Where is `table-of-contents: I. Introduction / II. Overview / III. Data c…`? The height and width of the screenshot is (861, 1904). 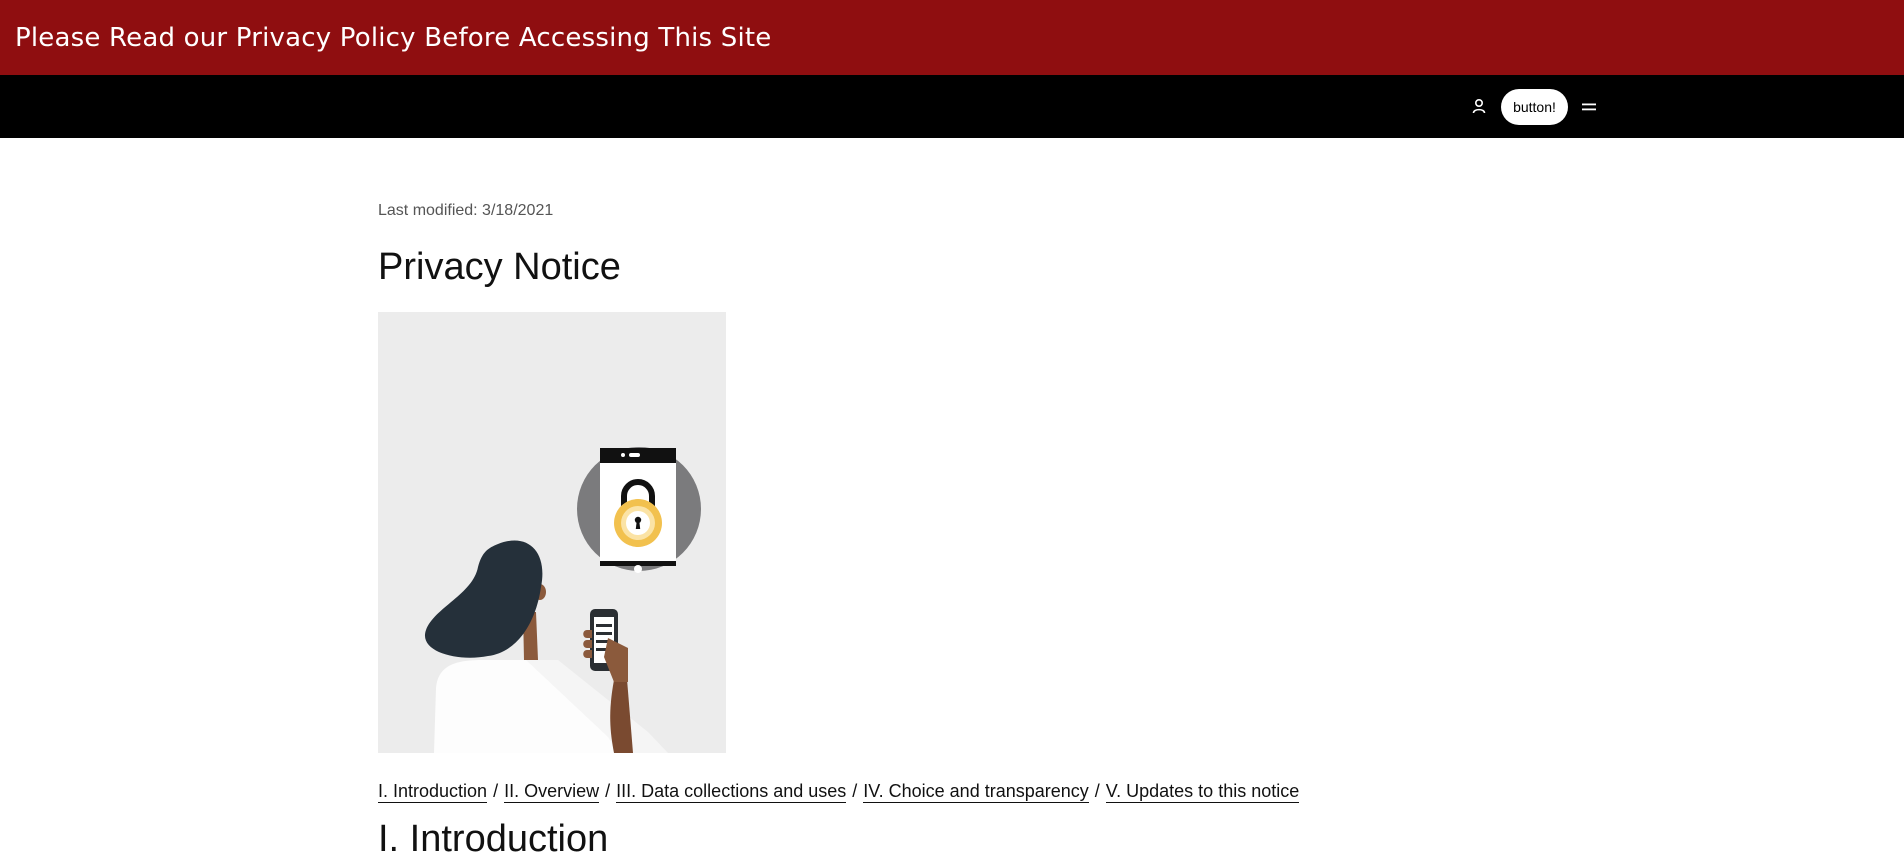
table-of-contents: I. Introduction / II. Overview / III. Data c… is located at coordinates (839, 792).